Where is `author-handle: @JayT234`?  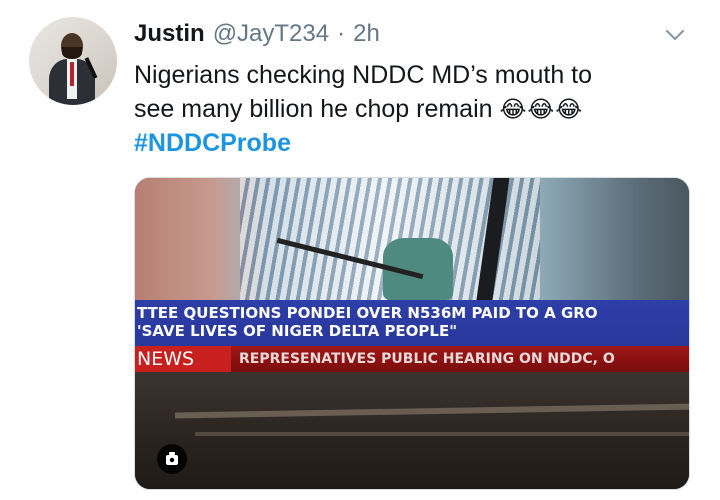
author-handle: @JayT234 is located at coordinates (271, 34).